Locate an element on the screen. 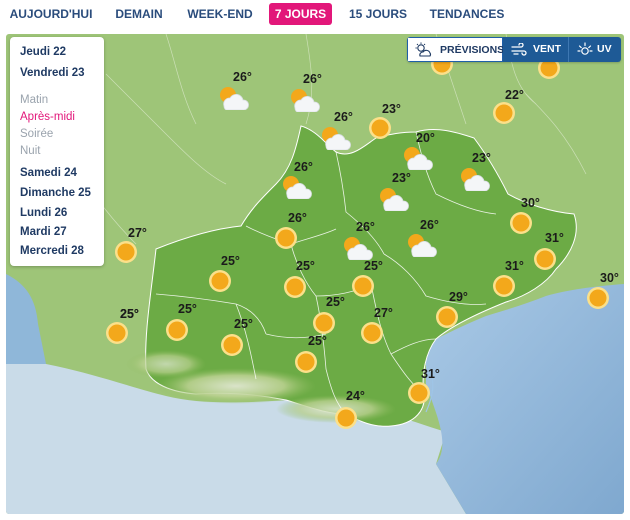 The width and height of the screenshot is (630, 520). pyrenees-relief-west is located at coordinates (166, 364).